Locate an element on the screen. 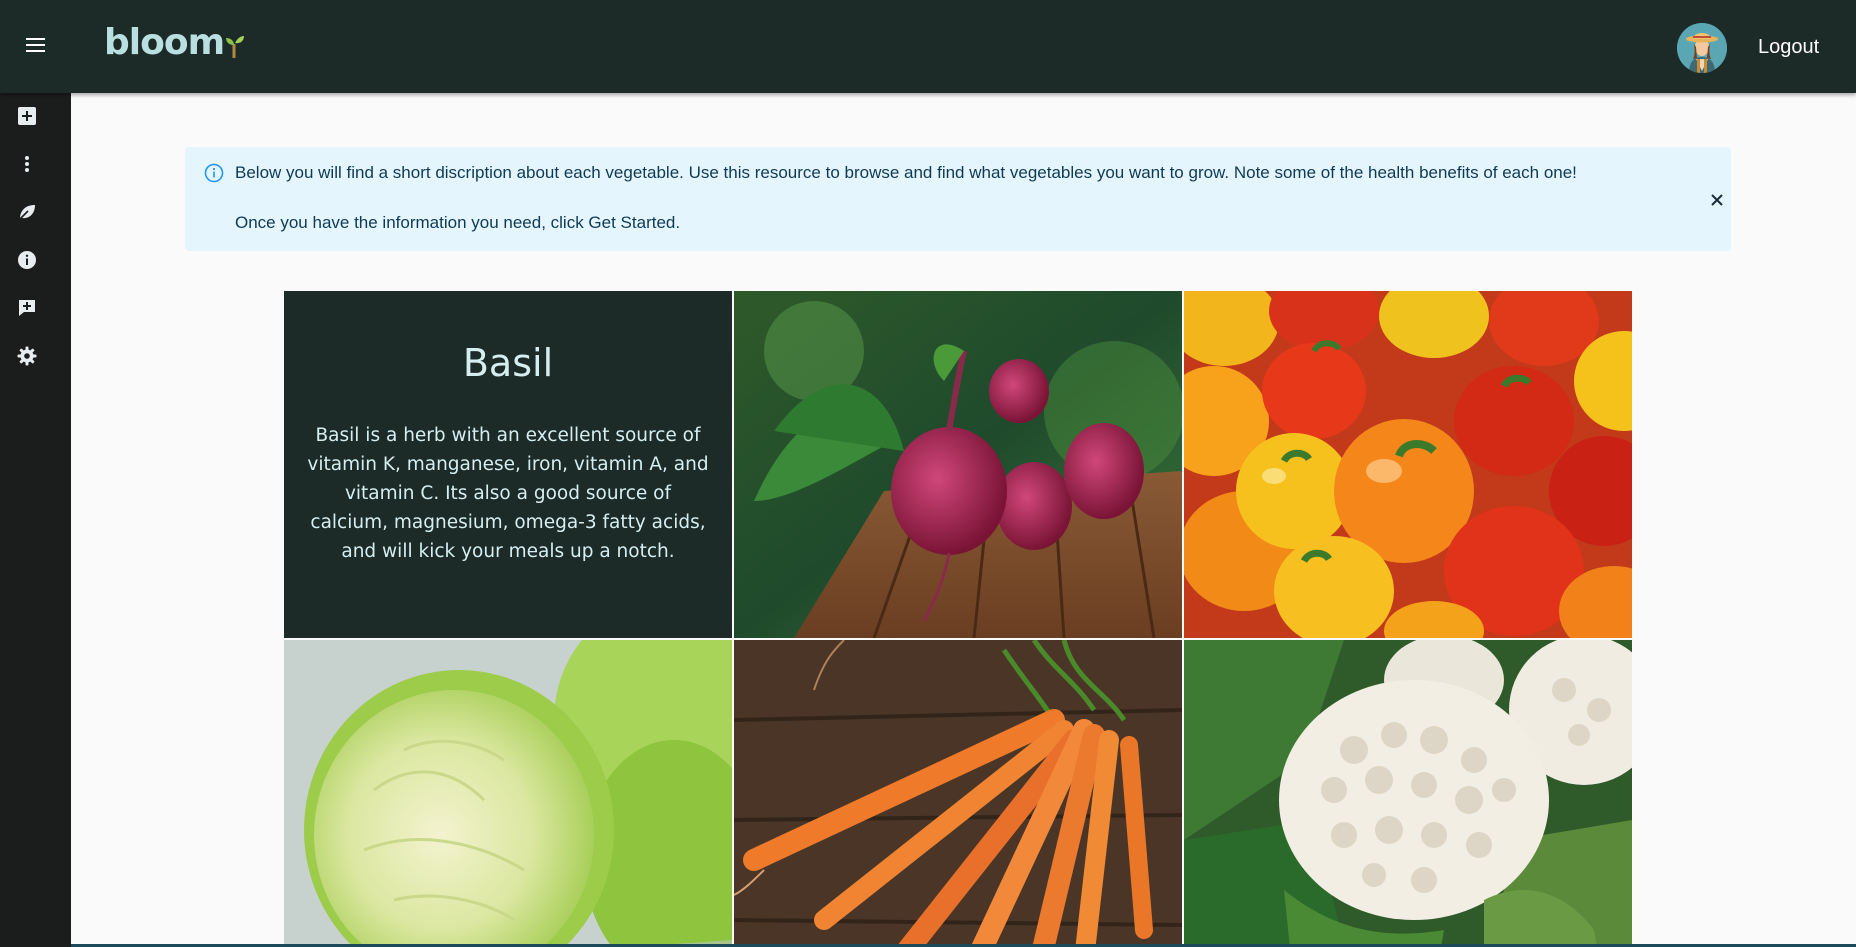 This screenshot has height=947, width=1856. logo-text: bloom is located at coordinates (164, 42).